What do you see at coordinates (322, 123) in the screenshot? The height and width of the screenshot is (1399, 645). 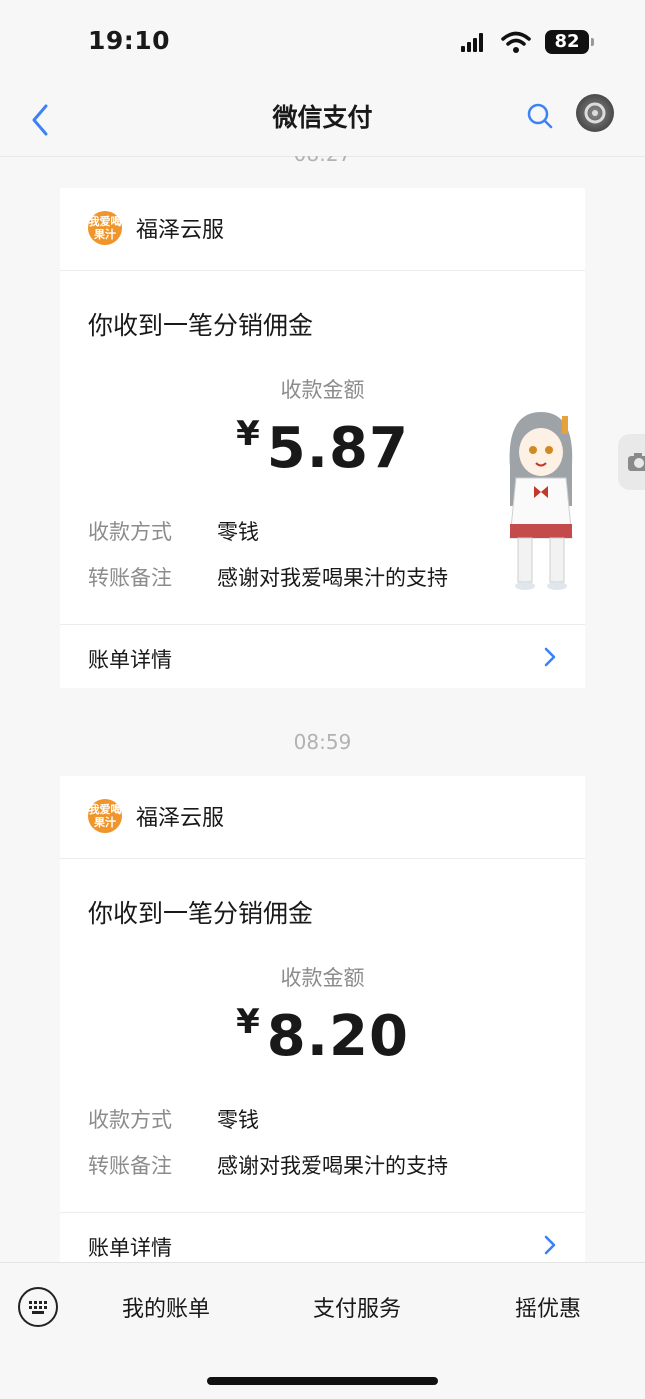 I see `nav-bar: 微信支付` at bounding box center [322, 123].